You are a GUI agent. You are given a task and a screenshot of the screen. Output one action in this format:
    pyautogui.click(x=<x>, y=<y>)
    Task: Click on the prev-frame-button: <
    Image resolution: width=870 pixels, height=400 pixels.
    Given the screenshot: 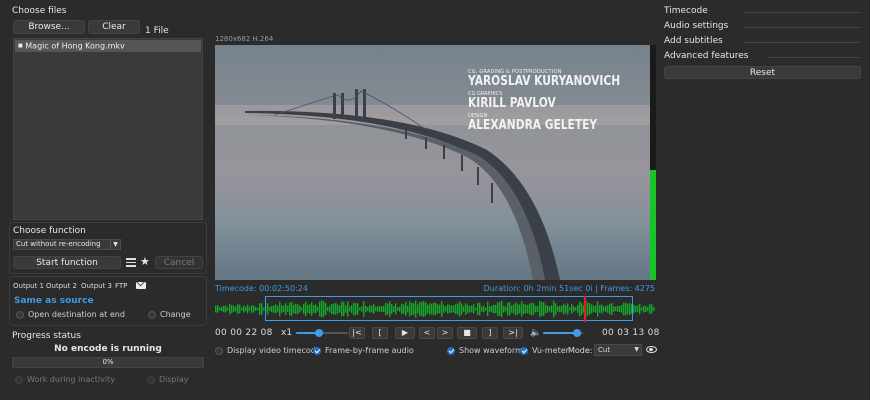 What is the action you would take?
    pyautogui.click(x=427, y=333)
    